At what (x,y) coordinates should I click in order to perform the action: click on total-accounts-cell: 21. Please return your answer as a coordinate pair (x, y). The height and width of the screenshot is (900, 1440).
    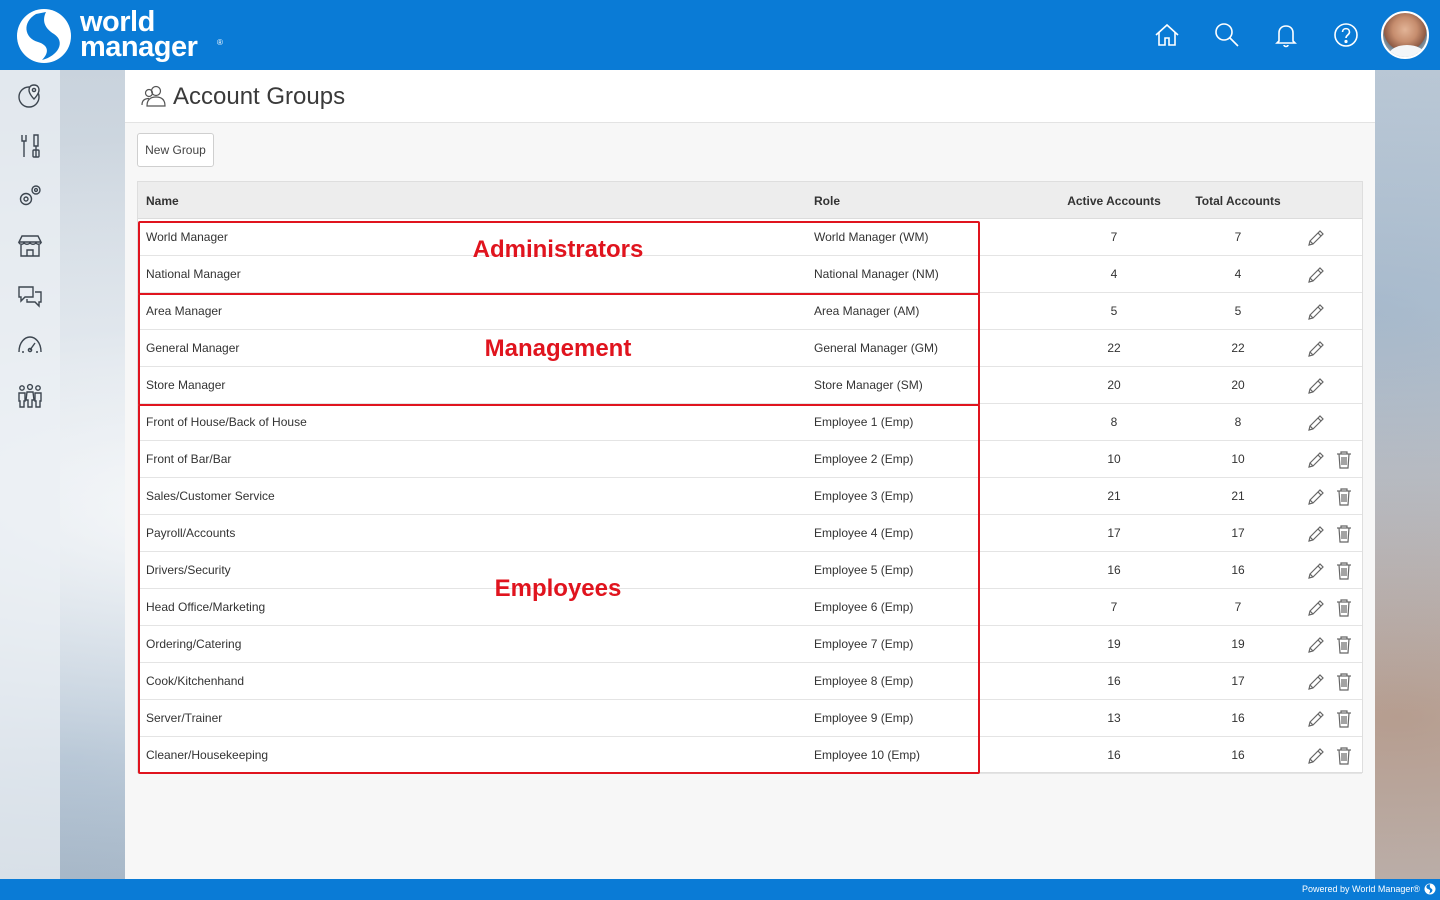
    Looking at the image, I should click on (1238, 496).